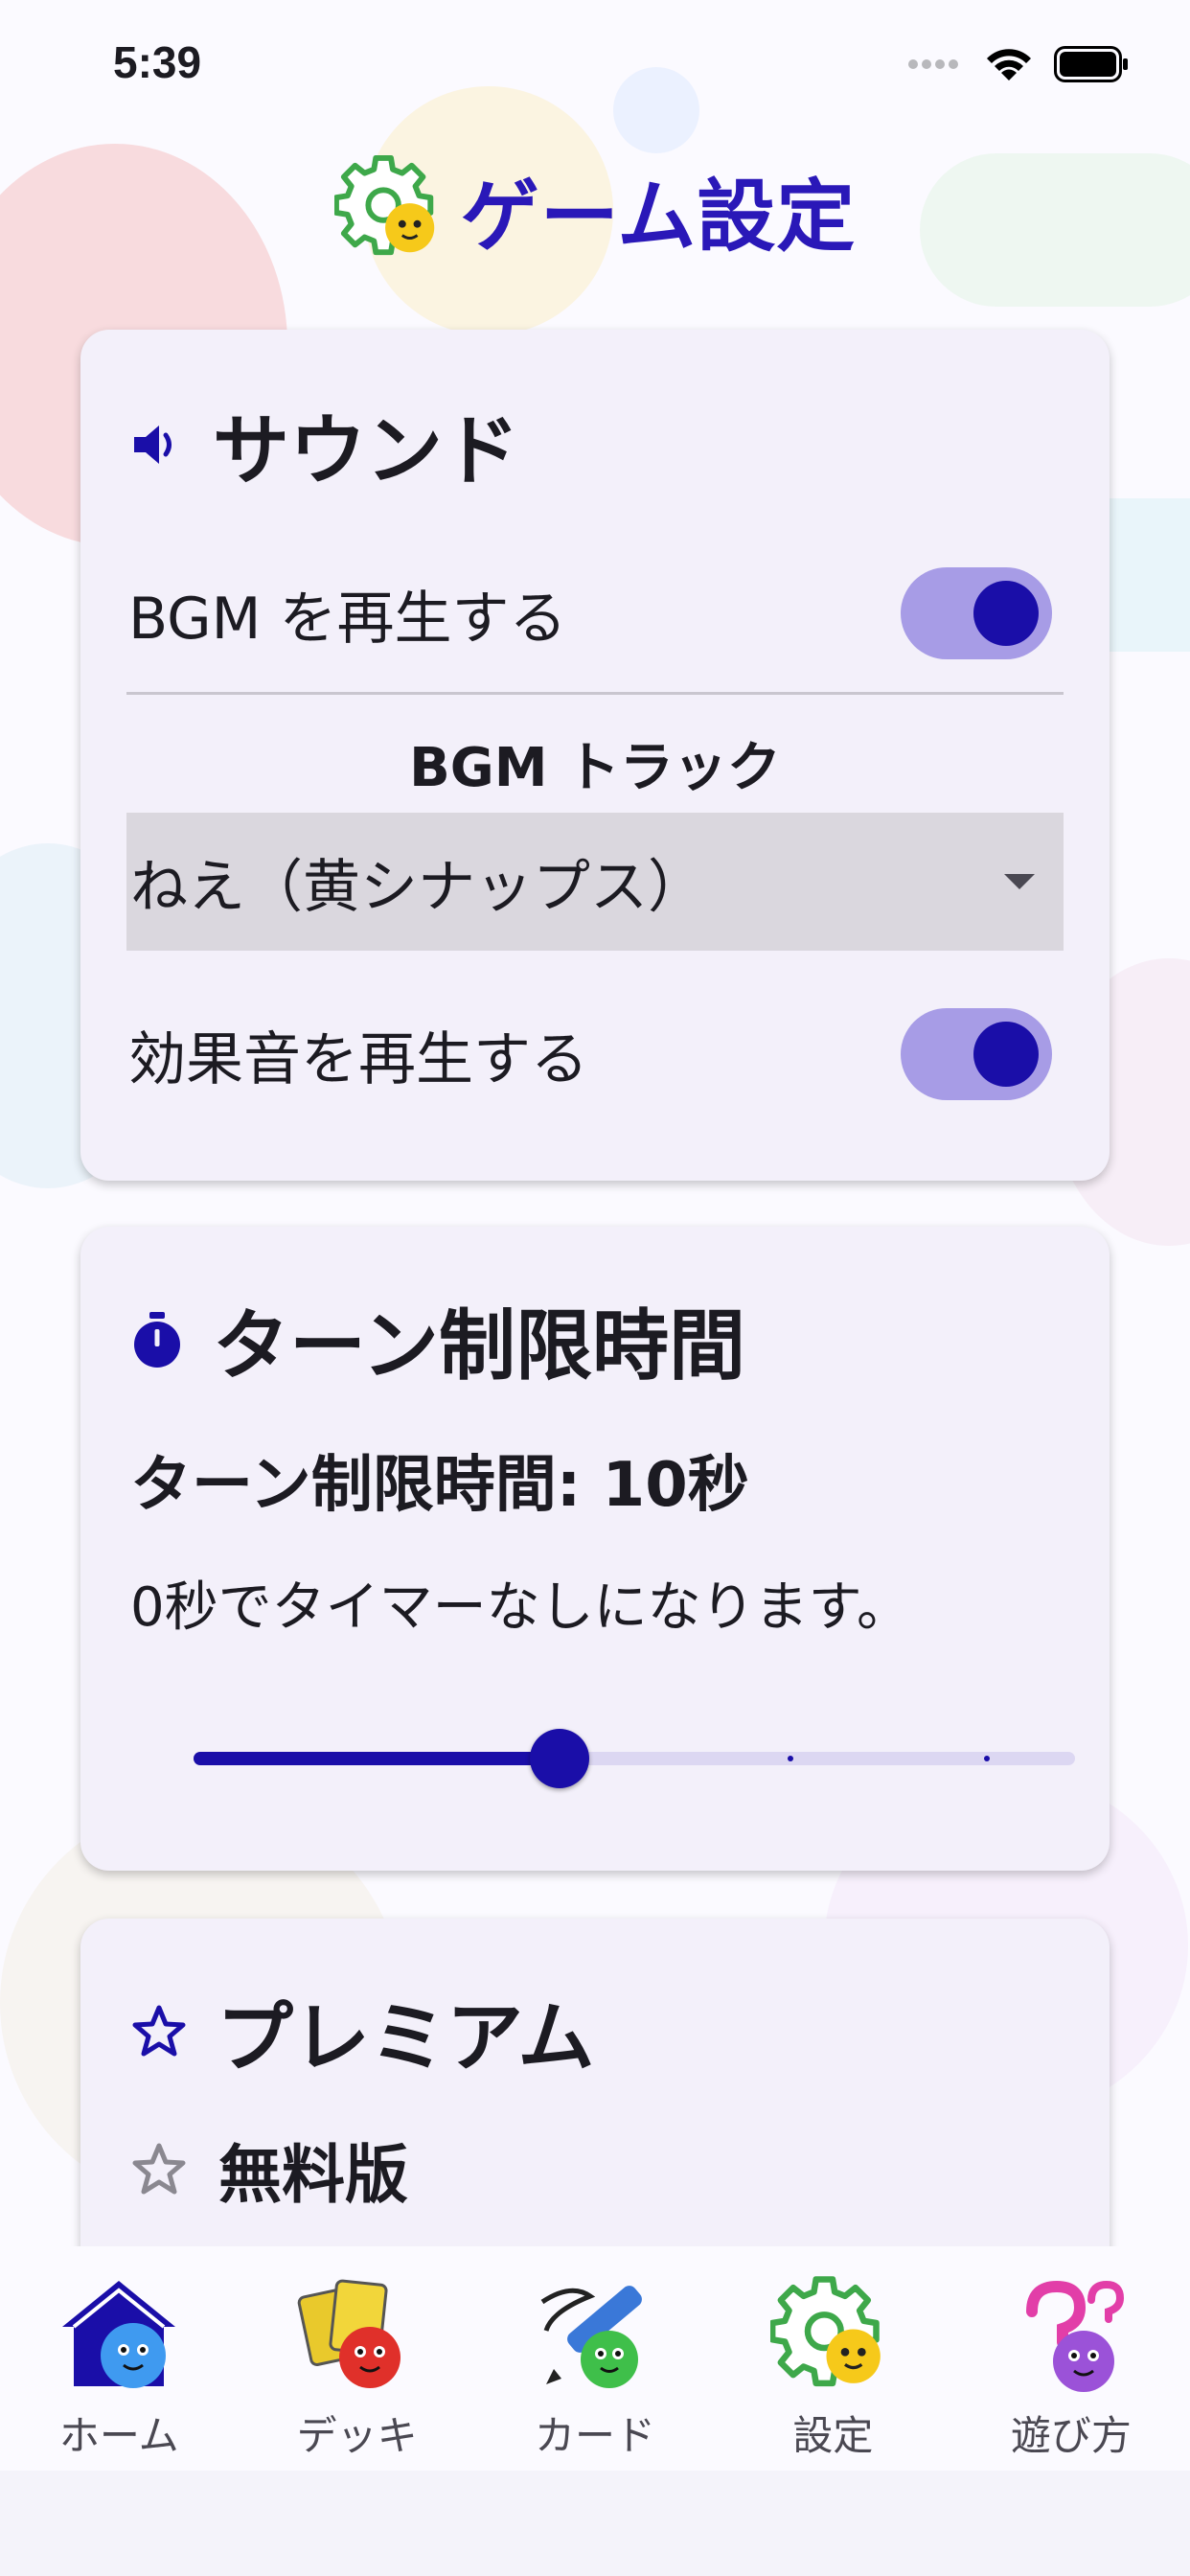 Image resolution: width=1190 pixels, height=2576 pixels. I want to click on sfx-toggle, so click(977, 1054).